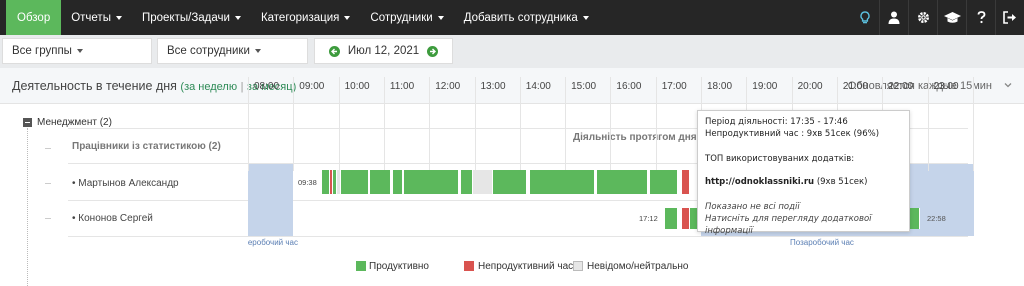 This screenshot has height=286, width=1024. Describe the element at coordinates (638, 266) in the screenshot. I see `legend-neutral-label: Невідомо/нейтрально` at that location.